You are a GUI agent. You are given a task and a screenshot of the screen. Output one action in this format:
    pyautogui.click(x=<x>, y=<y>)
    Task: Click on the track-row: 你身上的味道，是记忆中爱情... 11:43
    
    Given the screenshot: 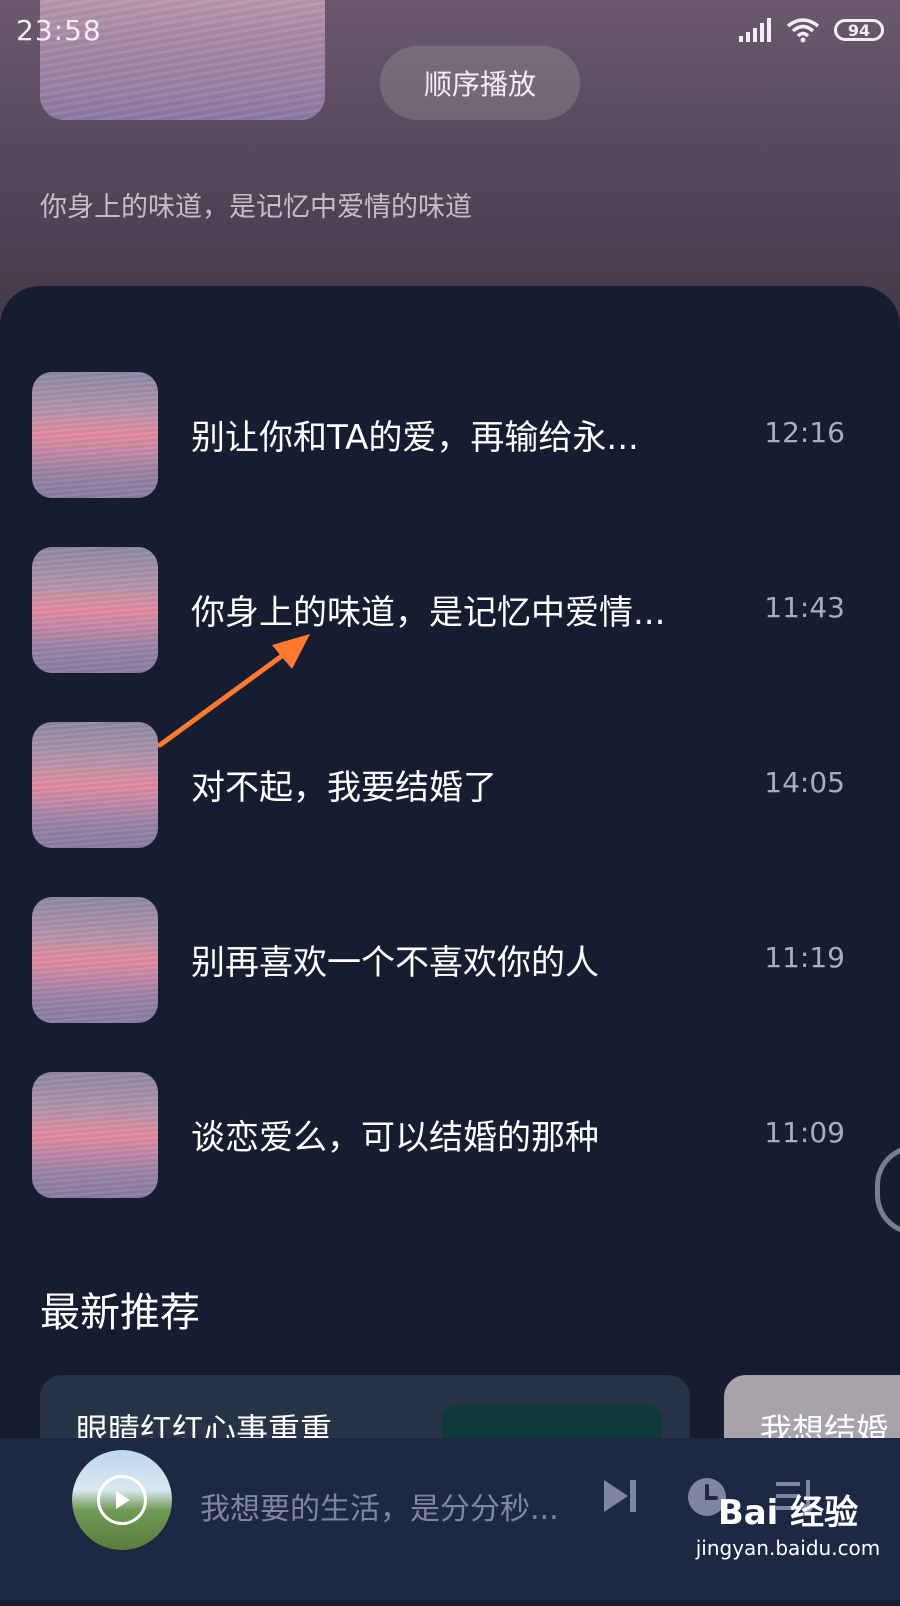 What is the action you would take?
    pyautogui.click(x=450, y=610)
    